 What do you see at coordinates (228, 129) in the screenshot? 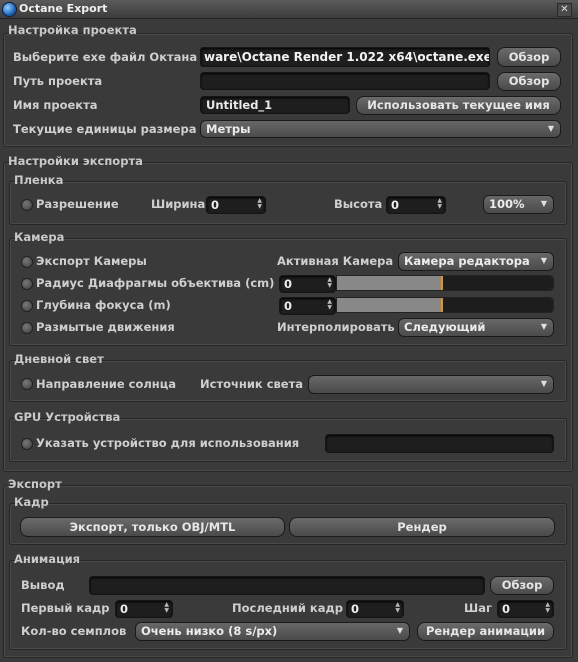
I see `units-value: Метры` at bounding box center [228, 129].